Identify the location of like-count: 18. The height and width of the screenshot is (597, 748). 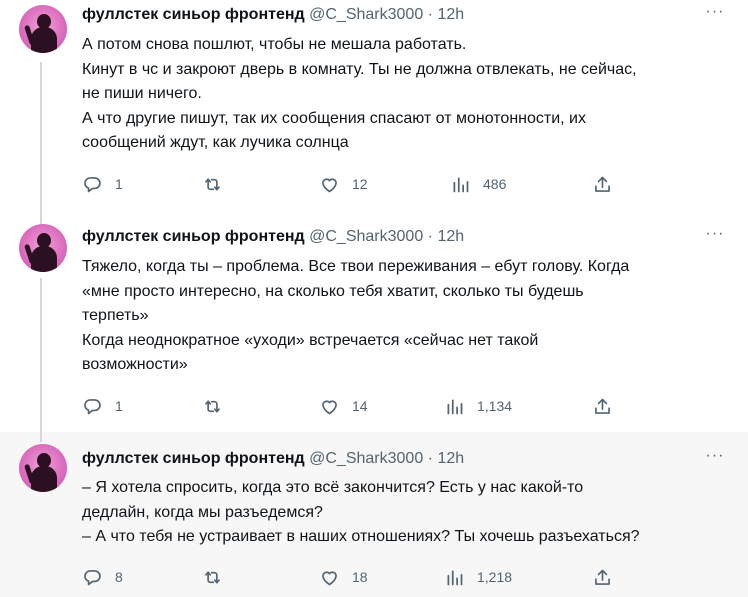
(360, 577).